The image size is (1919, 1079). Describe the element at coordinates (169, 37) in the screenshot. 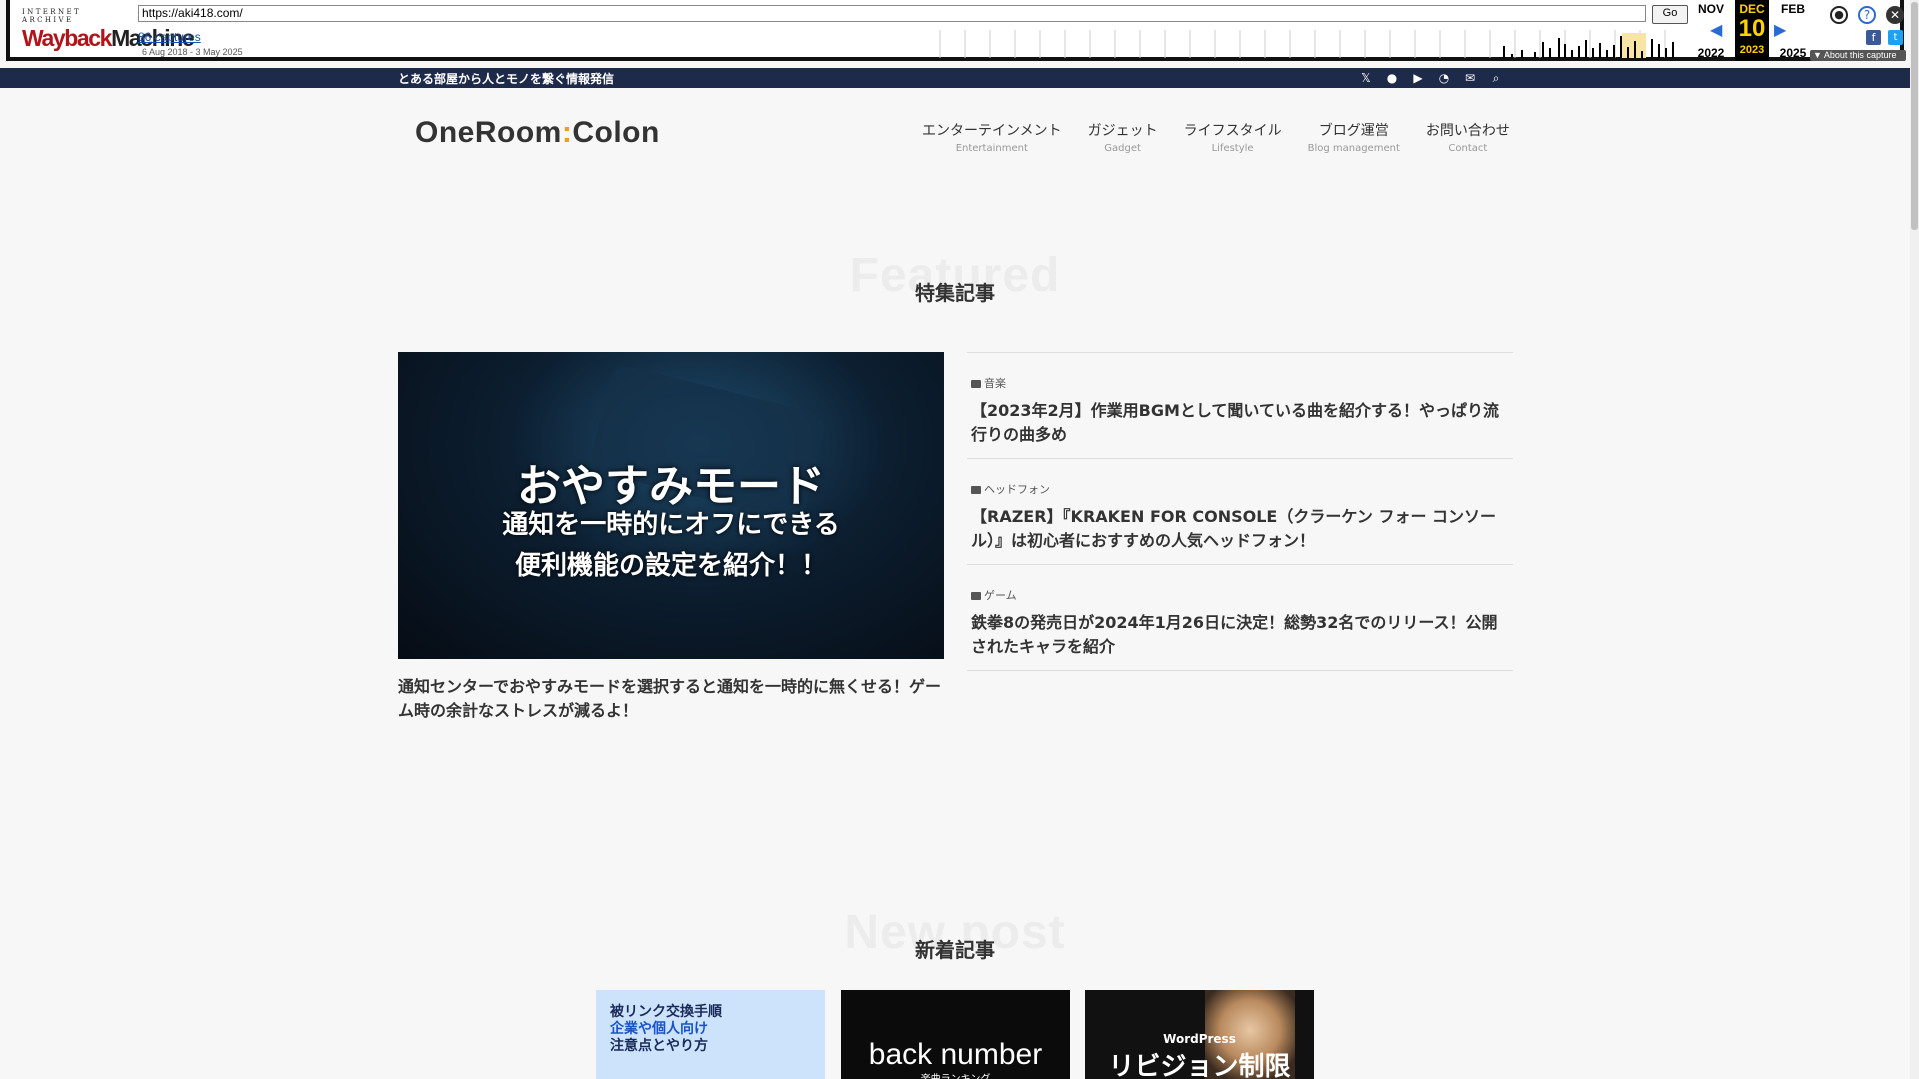

I see `wayback-captures-link: 86 captures` at that location.